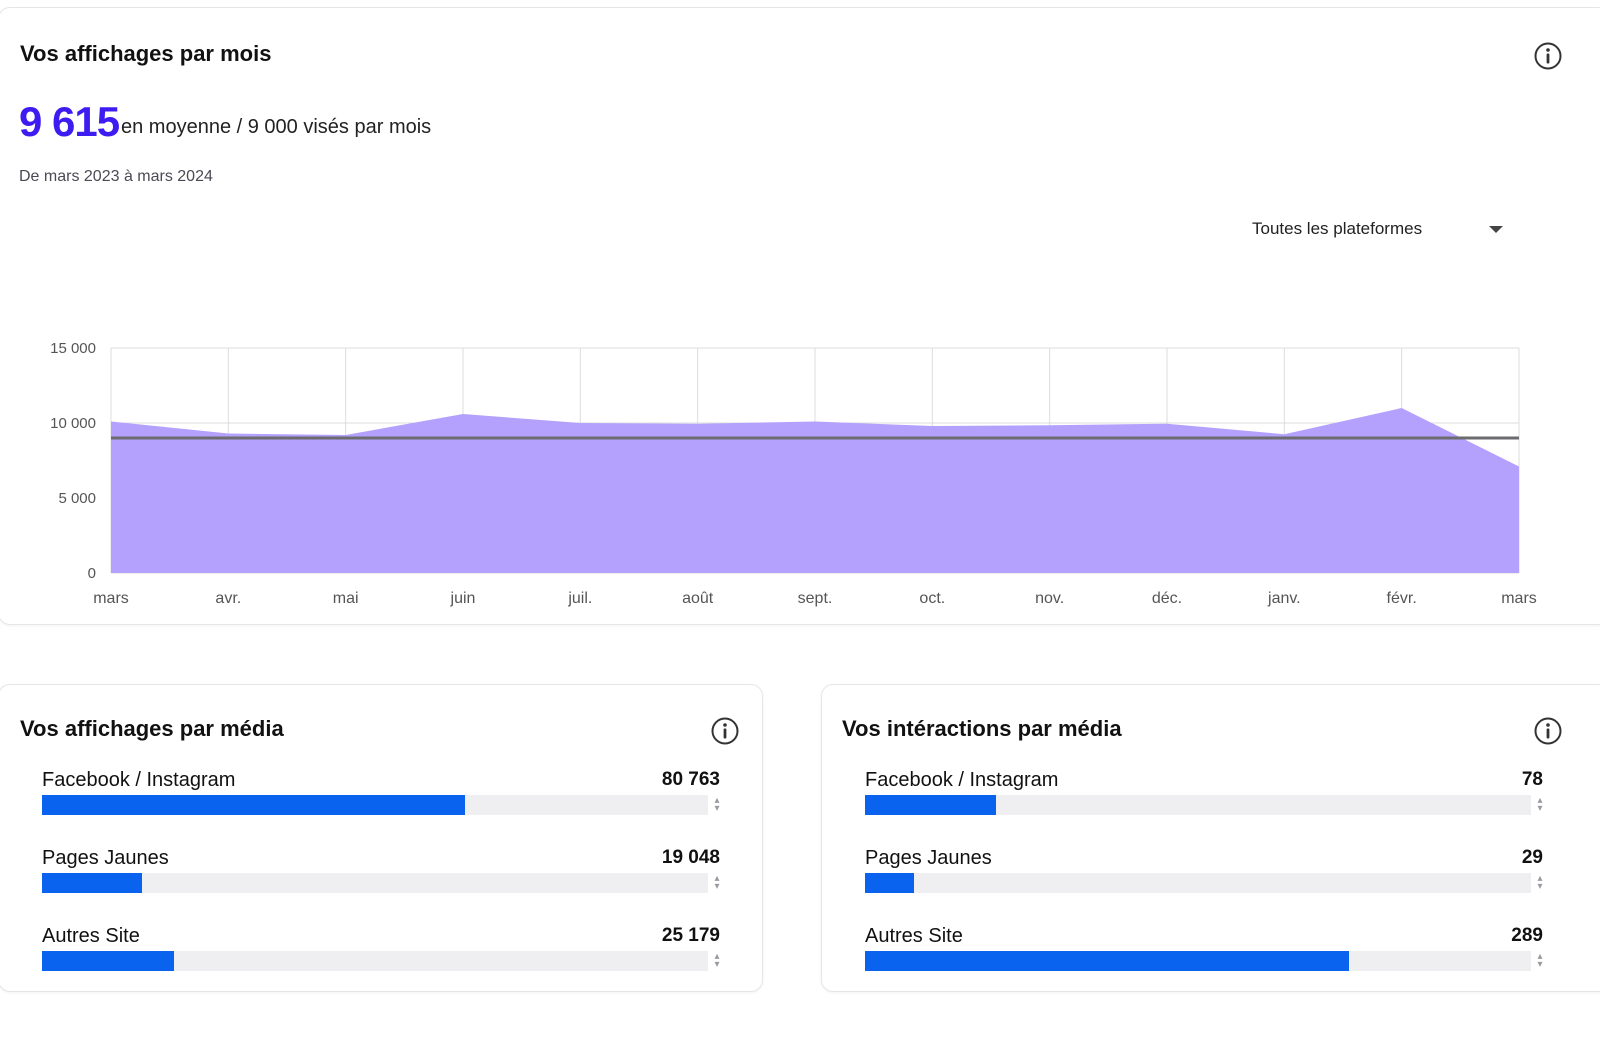 The height and width of the screenshot is (1040, 1600). What do you see at coordinates (1527, 935) in the screenshot?
I see `media-value: 289` at bounding box center [1527, 935].